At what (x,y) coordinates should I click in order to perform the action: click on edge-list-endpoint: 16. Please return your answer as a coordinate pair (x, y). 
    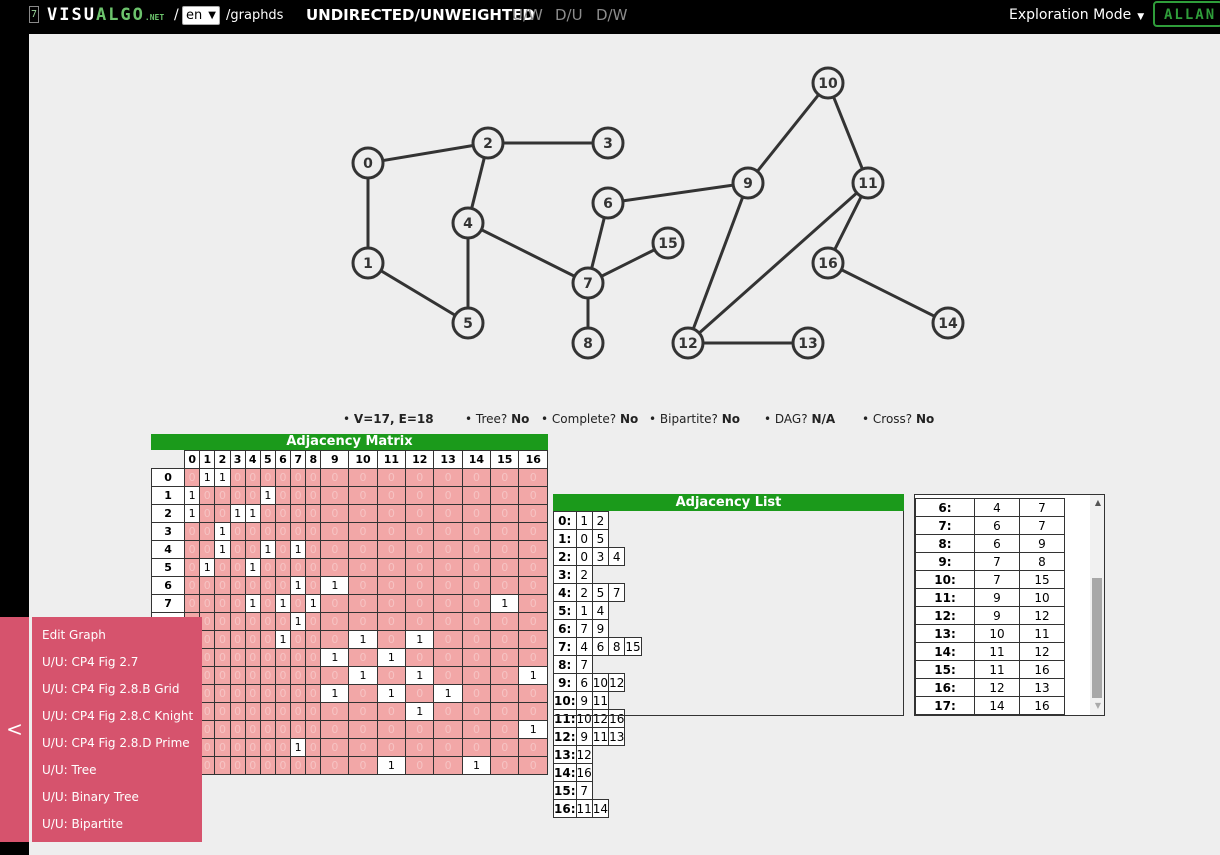
    Looking at the image, I should click on (1042, 669).